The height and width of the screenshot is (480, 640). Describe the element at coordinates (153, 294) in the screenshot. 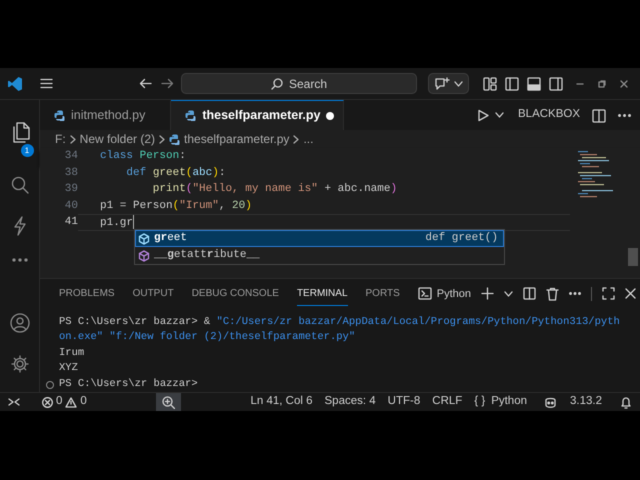

I see `panel-tab: OUTPUT` at that location.